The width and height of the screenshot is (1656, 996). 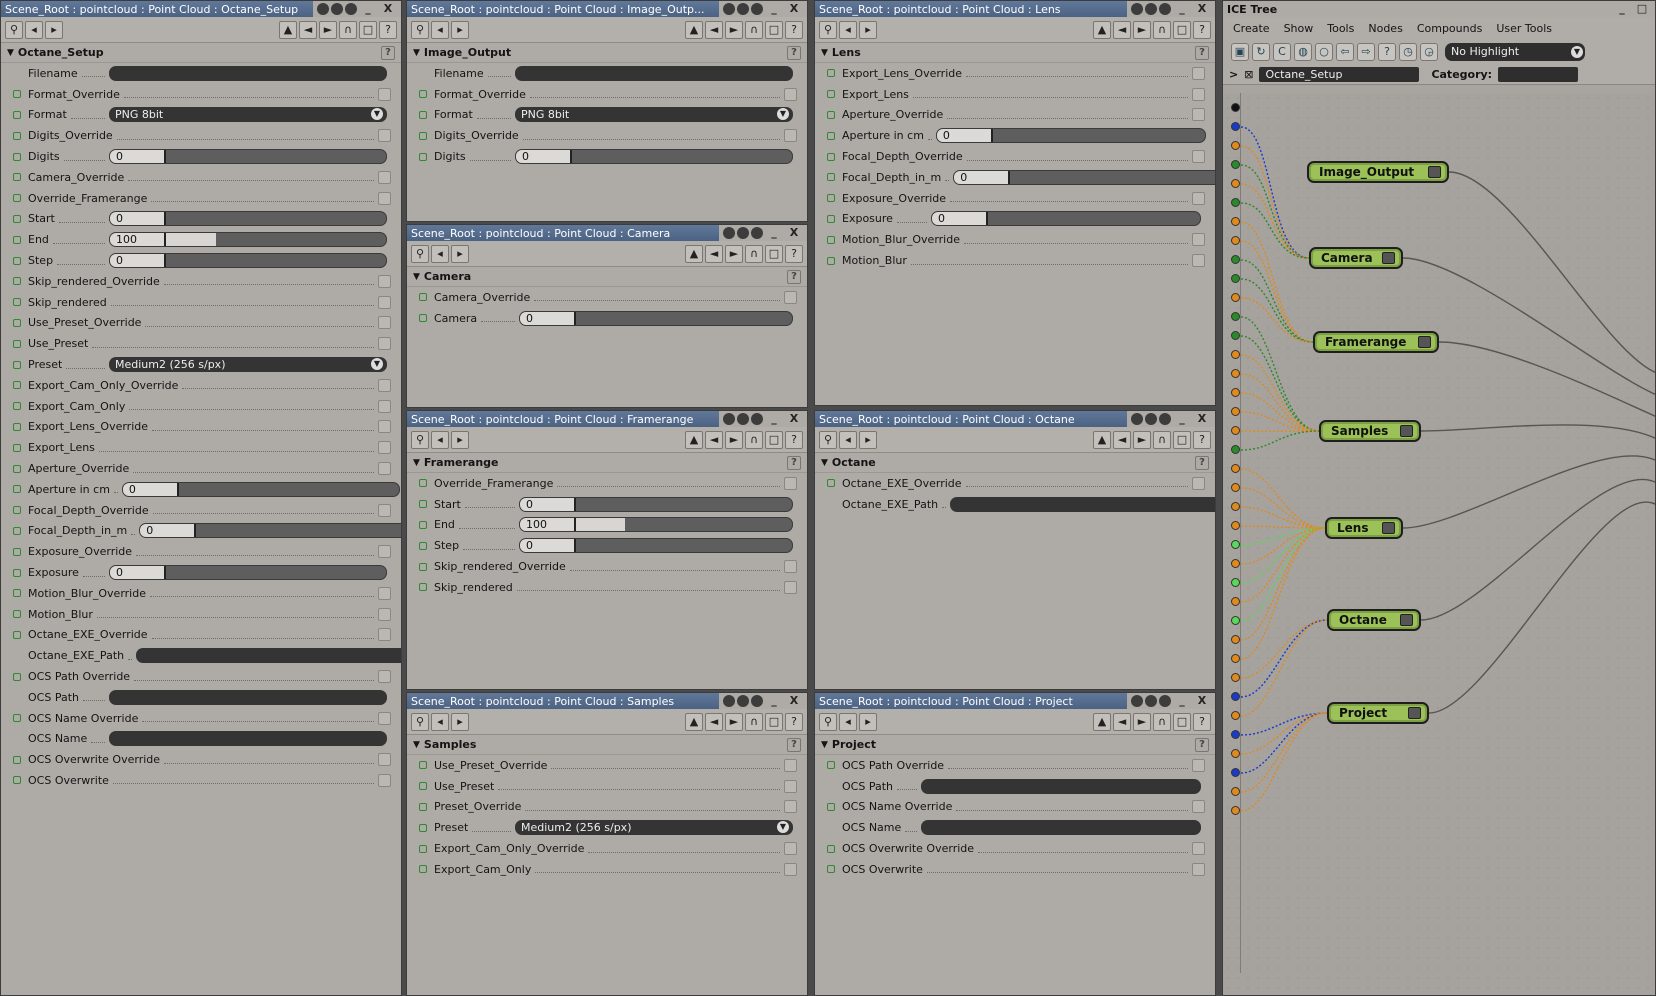 What do you see at coordinates (270, 531) in the screenshot?
I see `value-slider: 0` at bounding box center [270, 531].